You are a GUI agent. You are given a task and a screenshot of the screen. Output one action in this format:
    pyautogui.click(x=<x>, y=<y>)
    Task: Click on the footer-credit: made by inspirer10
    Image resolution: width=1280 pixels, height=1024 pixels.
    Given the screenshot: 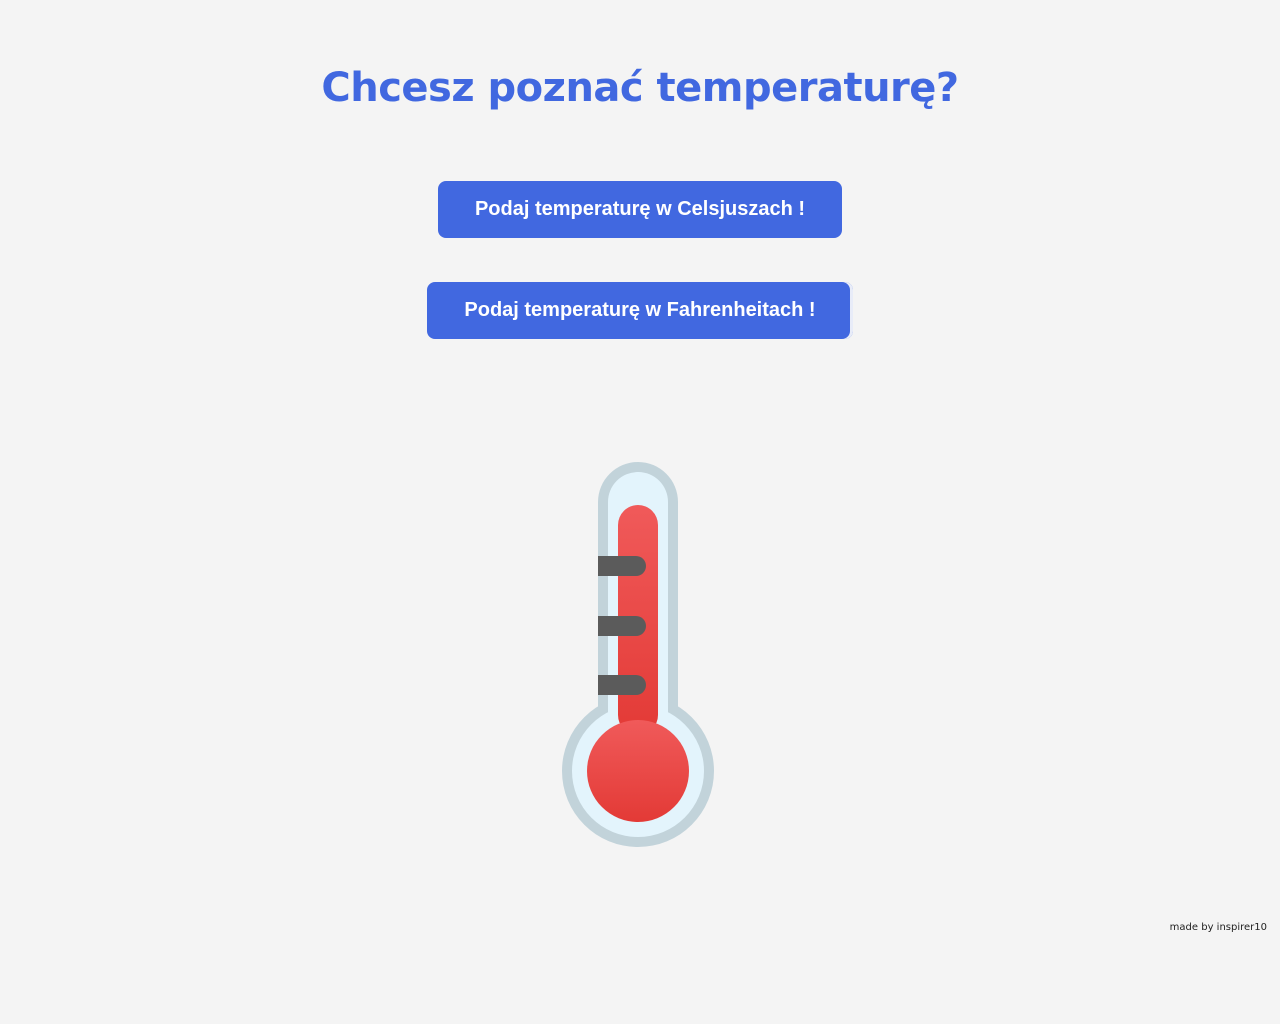 What is the action you would take?
    pyautogui.click(x=1218, y=927)
    